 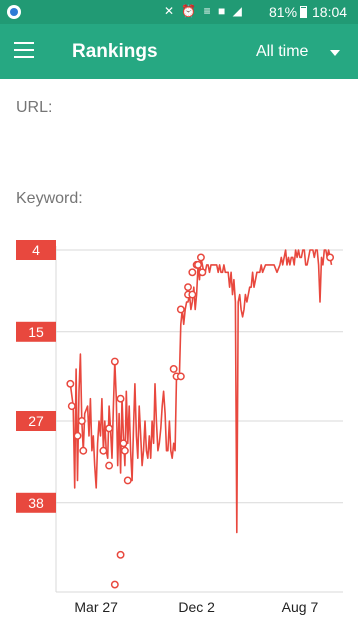 I want to click on y-axis-labels: 4 15 27 38, so click(x=36, y=376).